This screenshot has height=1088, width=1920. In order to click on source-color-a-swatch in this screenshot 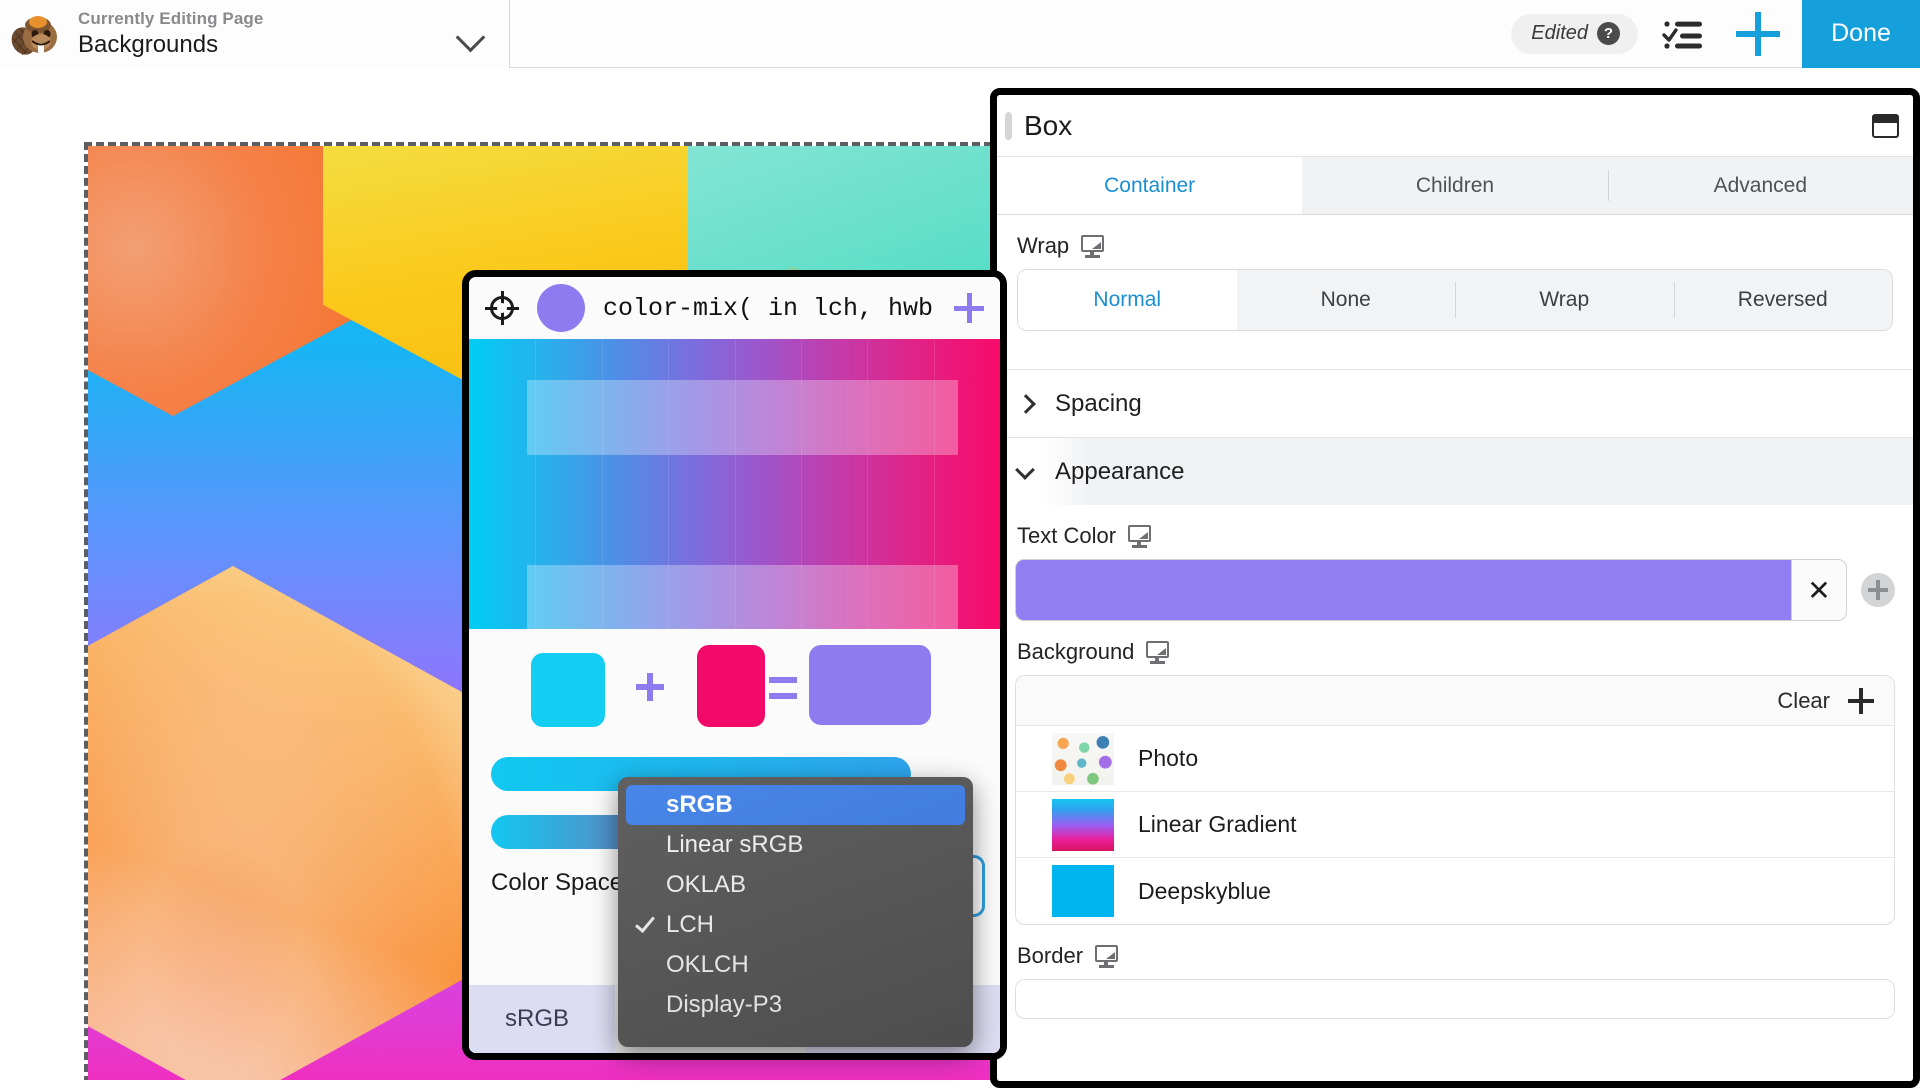, I will do `click(568, 690)`.